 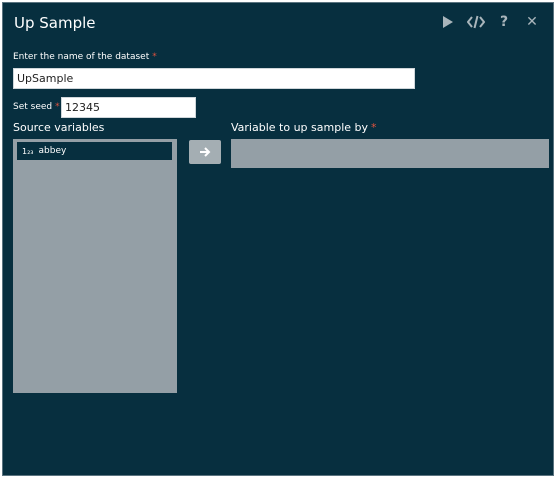 I want to click on arrow-right-icon, so click(x=205, y=152).